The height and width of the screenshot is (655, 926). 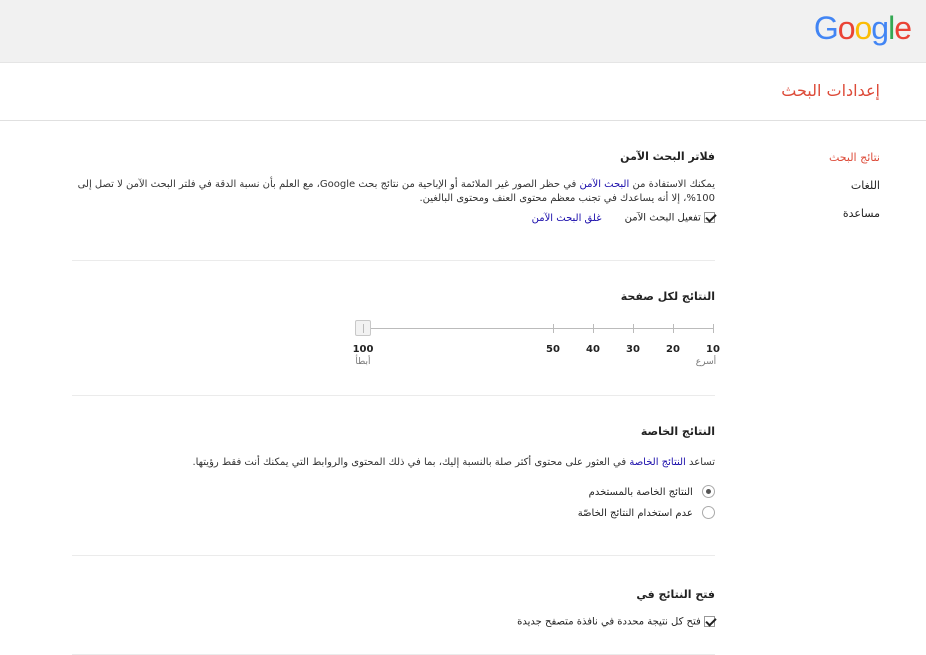 I want to click on slider-label-fast: أسرع, so click(x=706, y=362).